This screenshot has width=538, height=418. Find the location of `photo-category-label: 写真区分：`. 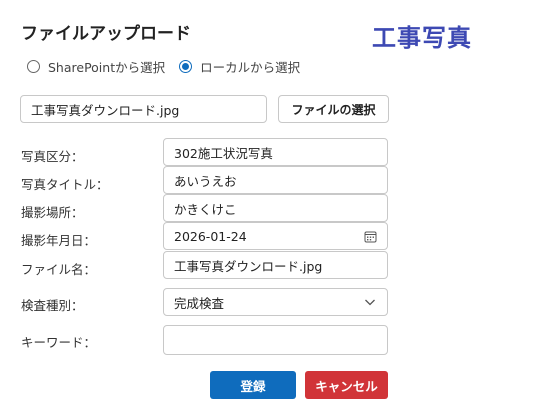

photo-category-label: 写真区分： is located at coordinates (52, 156).